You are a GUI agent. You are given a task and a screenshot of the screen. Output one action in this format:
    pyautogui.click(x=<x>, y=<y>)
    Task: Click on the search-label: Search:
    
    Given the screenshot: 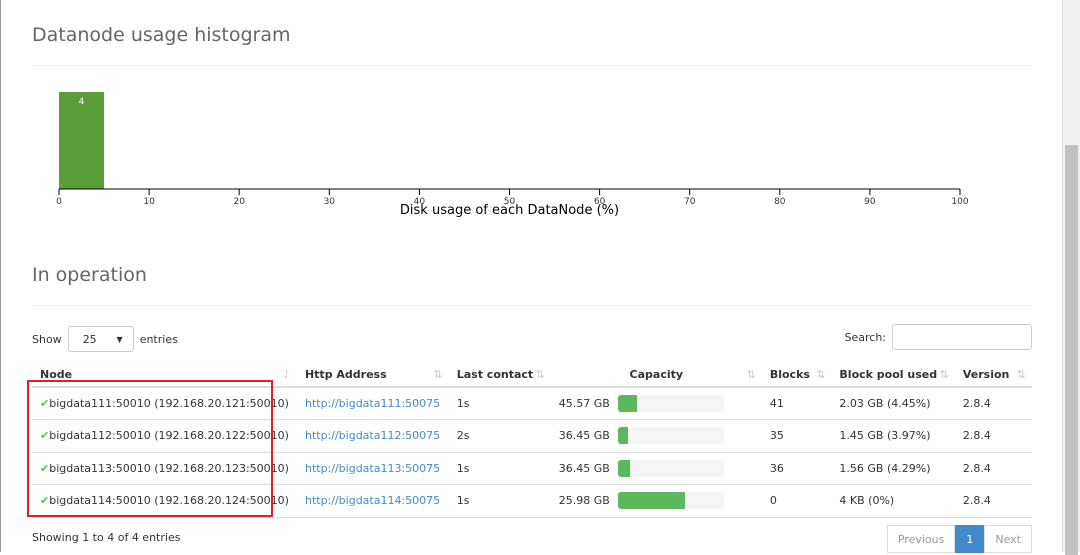 What is the action you would take?
    pyautogui.click(x=865, y=337)
    